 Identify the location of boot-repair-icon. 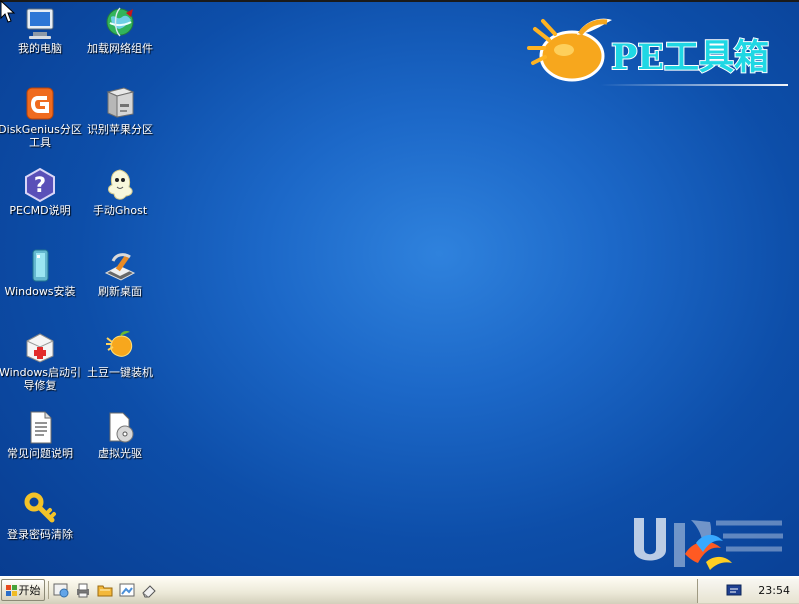
(40, 347).